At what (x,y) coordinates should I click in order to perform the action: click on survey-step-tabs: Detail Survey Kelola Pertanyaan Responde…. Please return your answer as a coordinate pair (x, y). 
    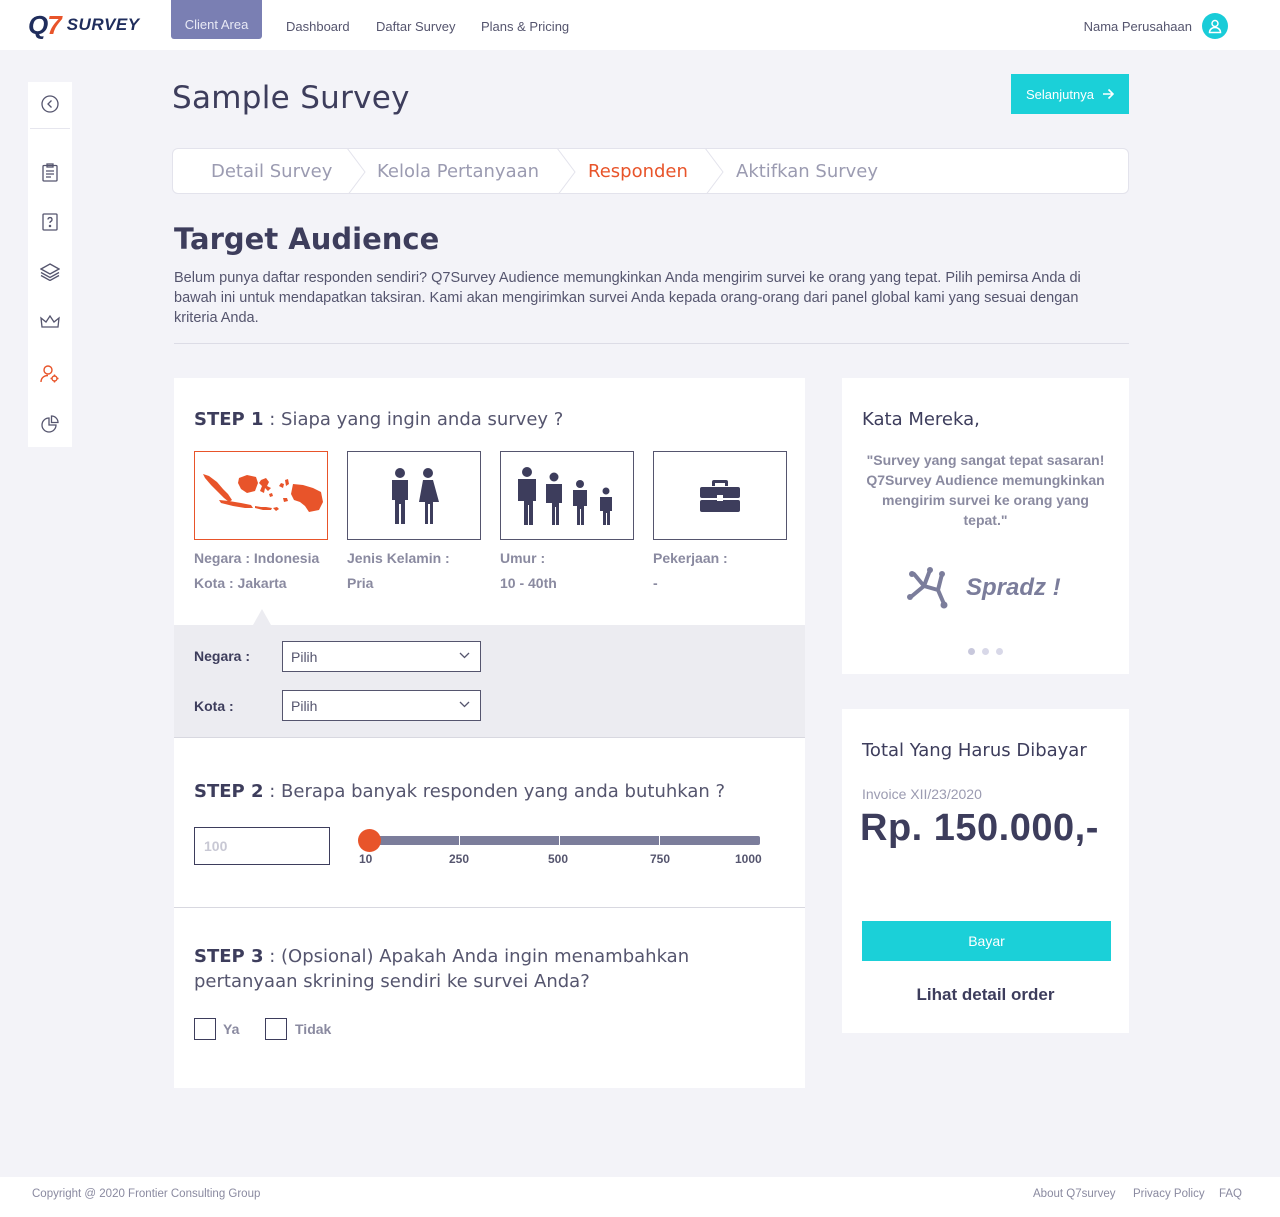
    Looking at the image, I should click on (650, 171).